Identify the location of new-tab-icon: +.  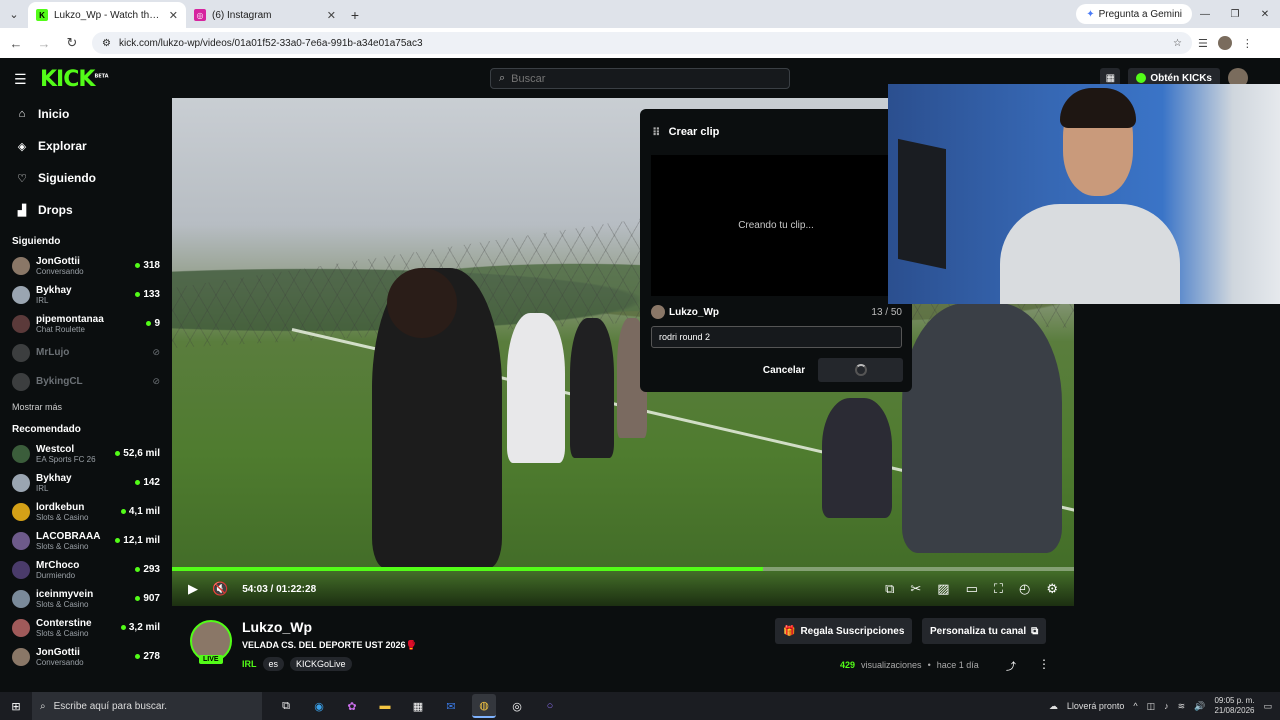
(355, 15).